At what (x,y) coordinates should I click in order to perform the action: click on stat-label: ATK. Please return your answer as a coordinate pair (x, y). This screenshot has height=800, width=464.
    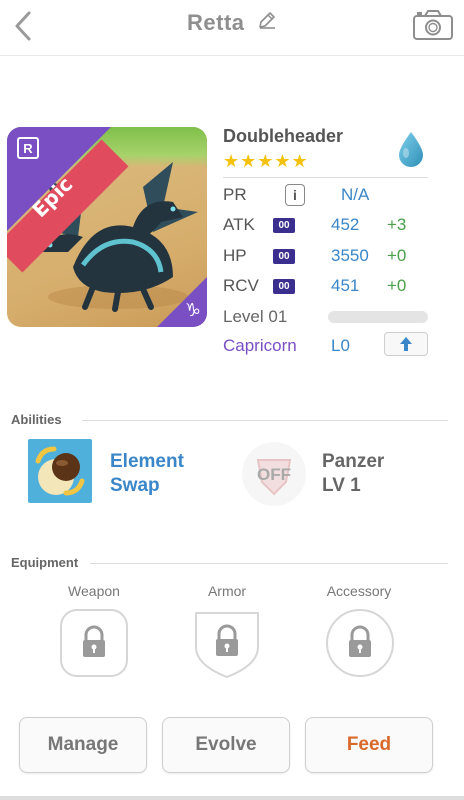
    Looking at the image, I should click on (239, 224).